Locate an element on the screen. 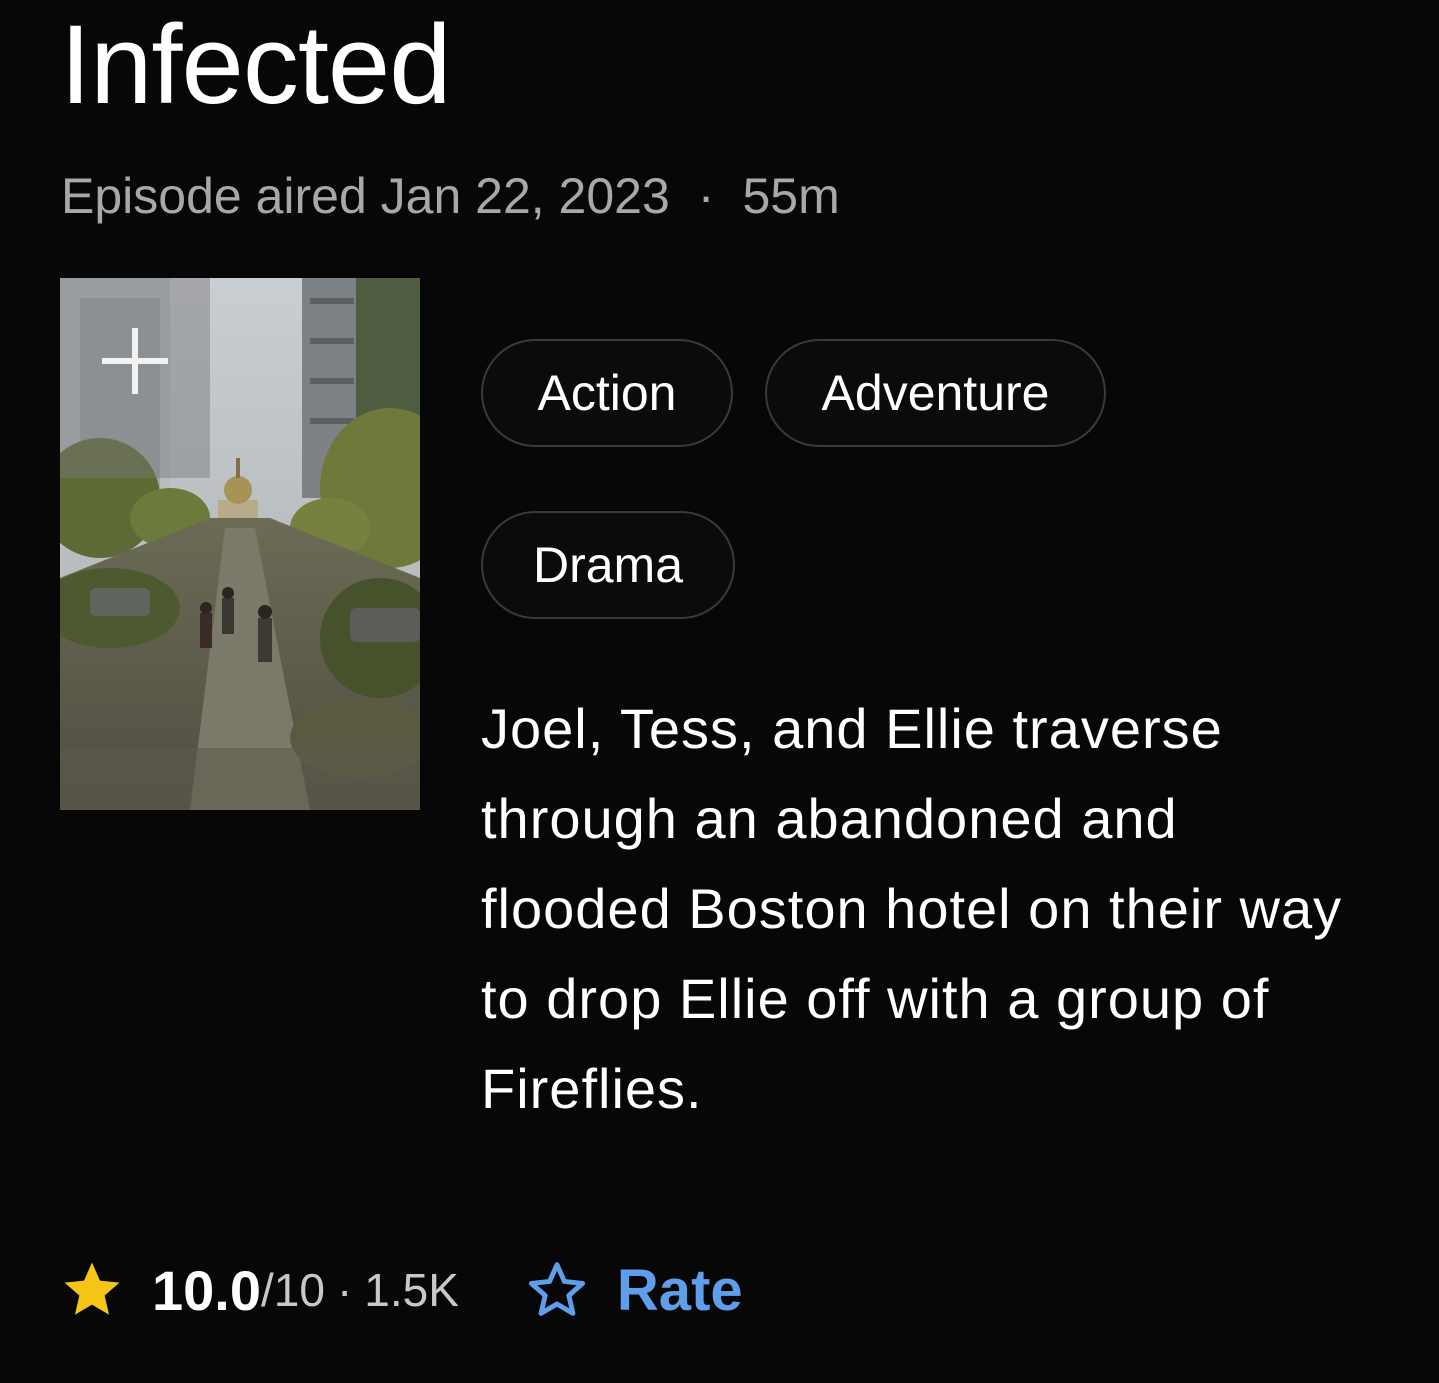 The width and height of the screenshot is (1439, 1383). rate-button: Rate is located at coordinates (633, 1290).